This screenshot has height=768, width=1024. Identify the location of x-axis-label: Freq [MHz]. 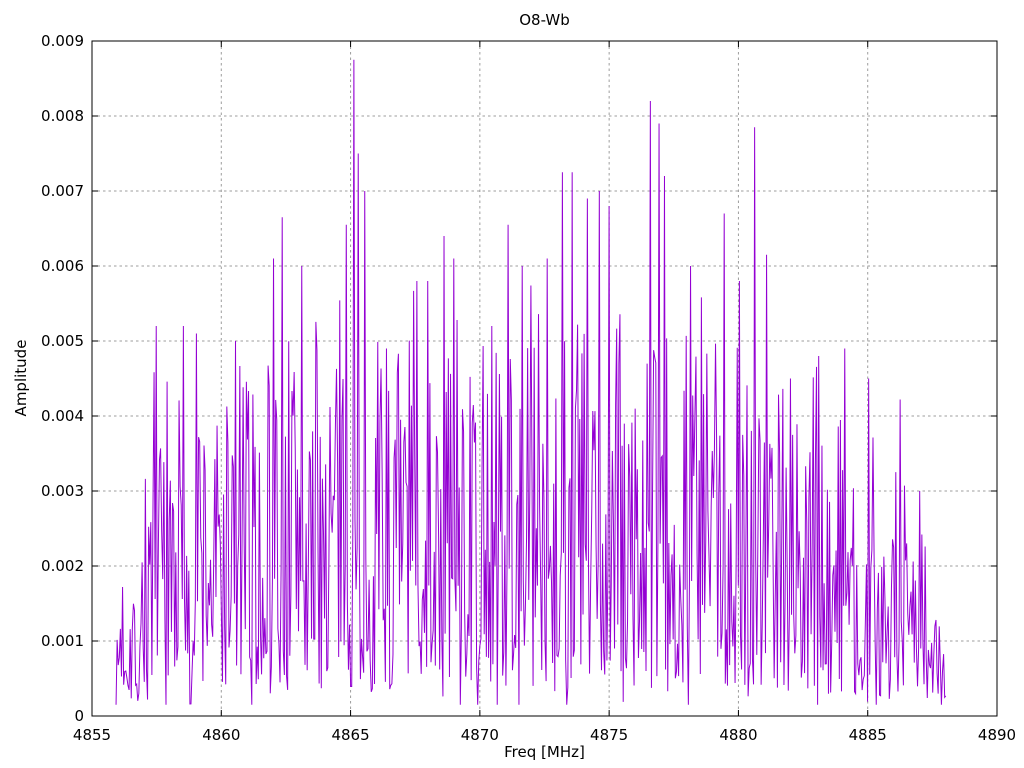
(544, 752).